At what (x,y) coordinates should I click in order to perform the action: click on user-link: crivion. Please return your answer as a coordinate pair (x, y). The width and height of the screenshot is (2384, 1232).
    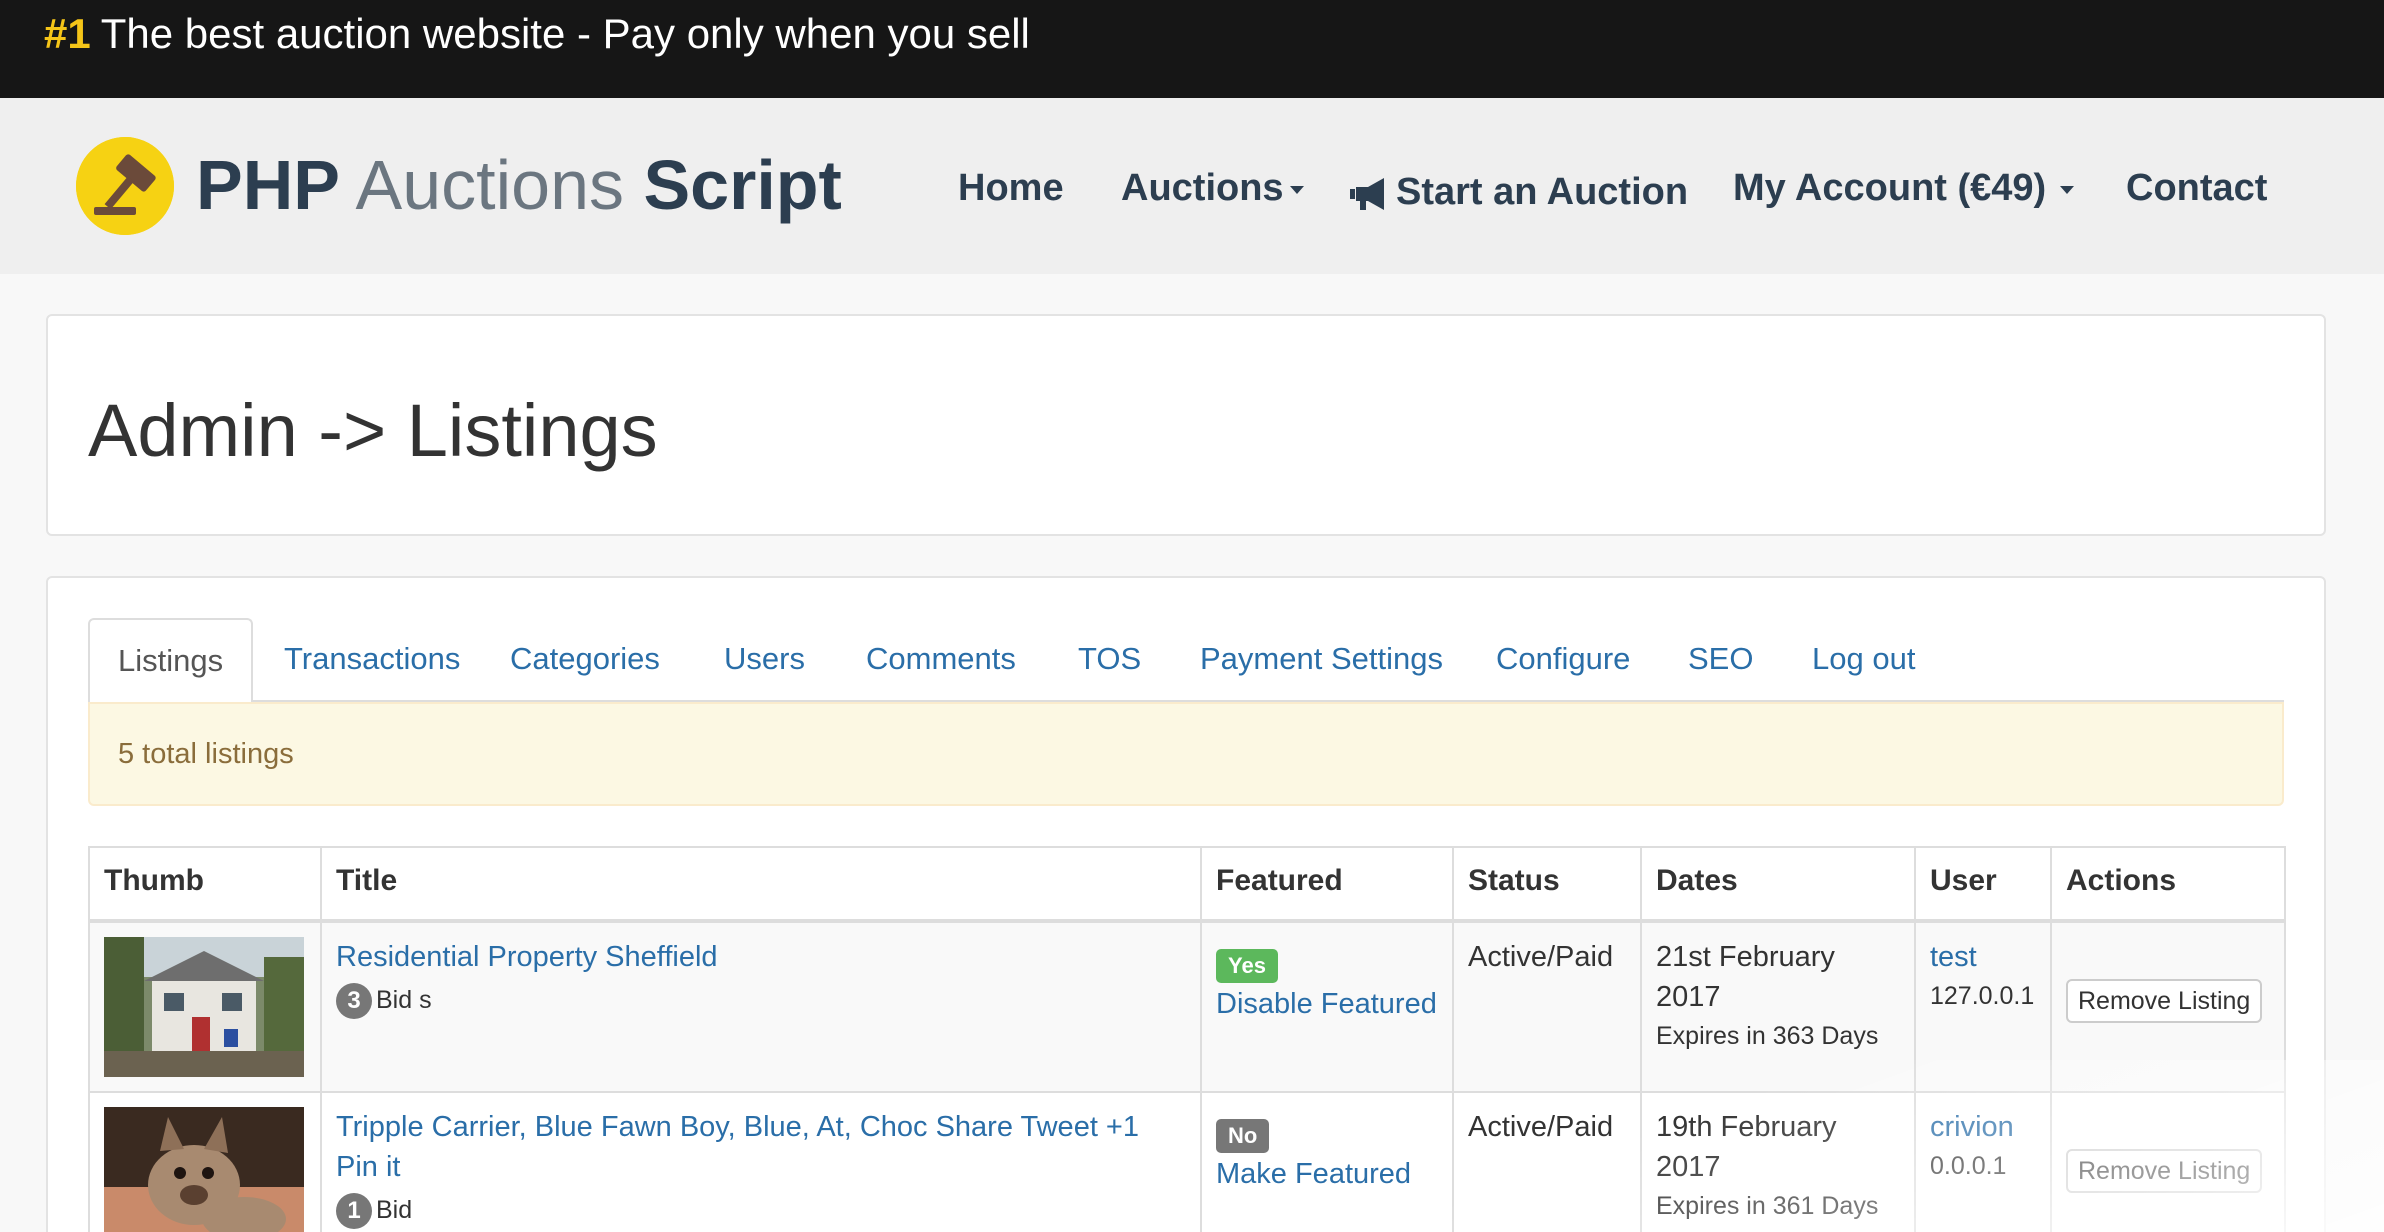
    Looking at the image, I should click on (1983, 1127).